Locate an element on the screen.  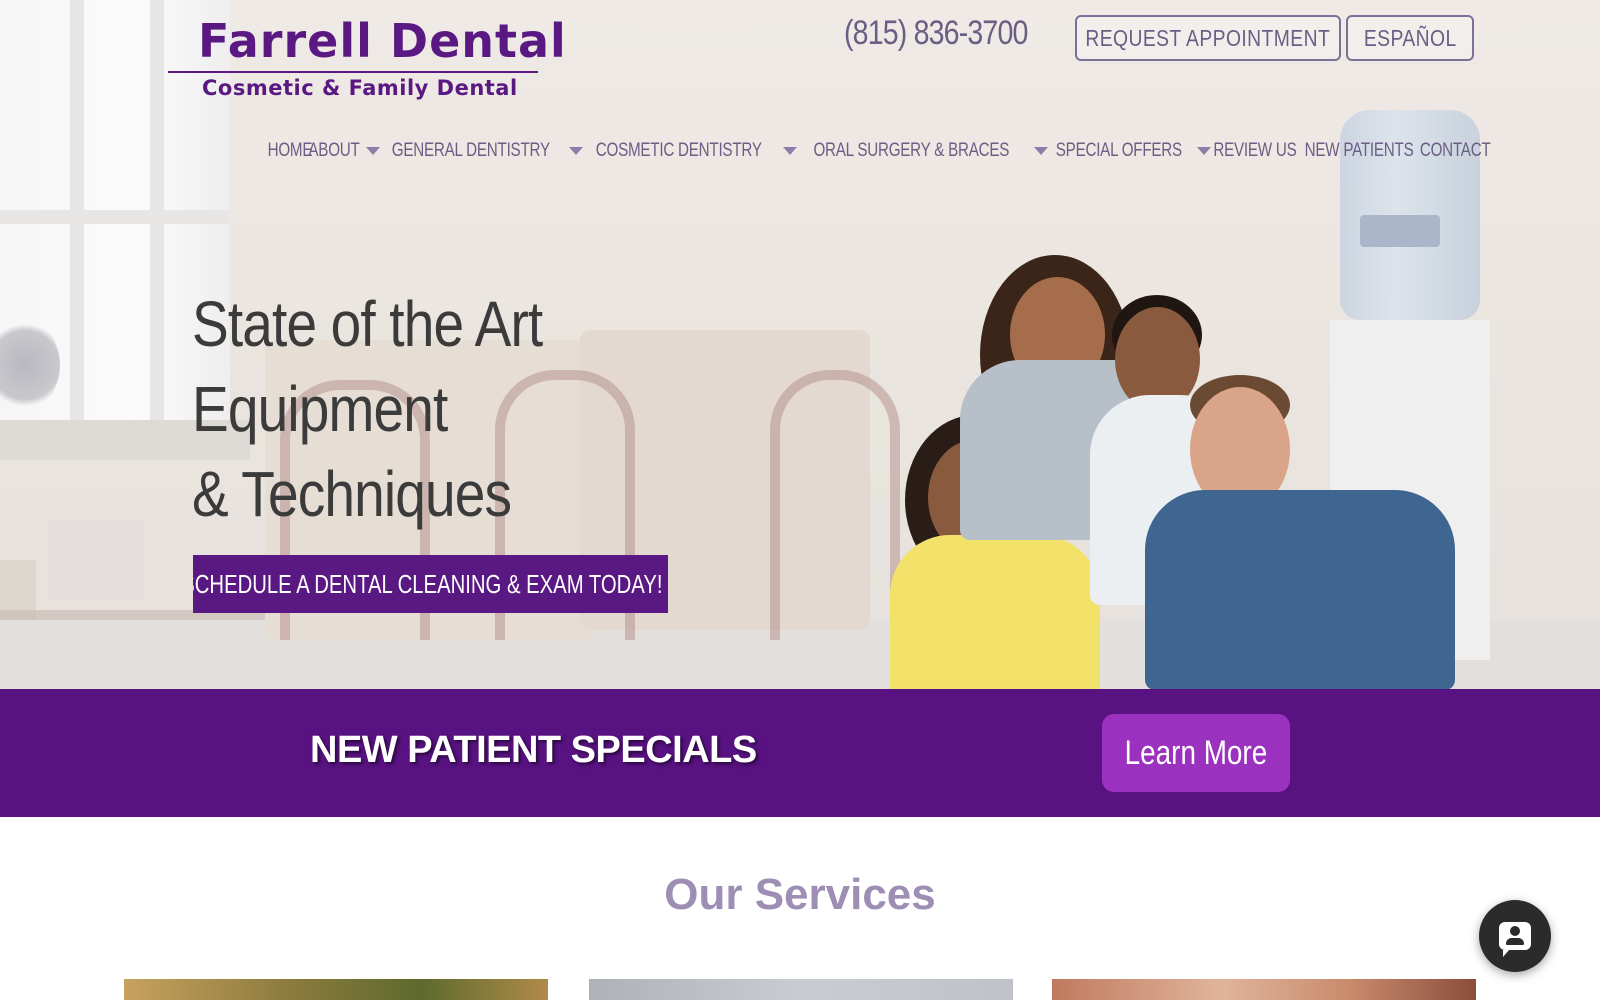
nav-item-label: NEW PATIENTS is located at coordinates (1359, 150).